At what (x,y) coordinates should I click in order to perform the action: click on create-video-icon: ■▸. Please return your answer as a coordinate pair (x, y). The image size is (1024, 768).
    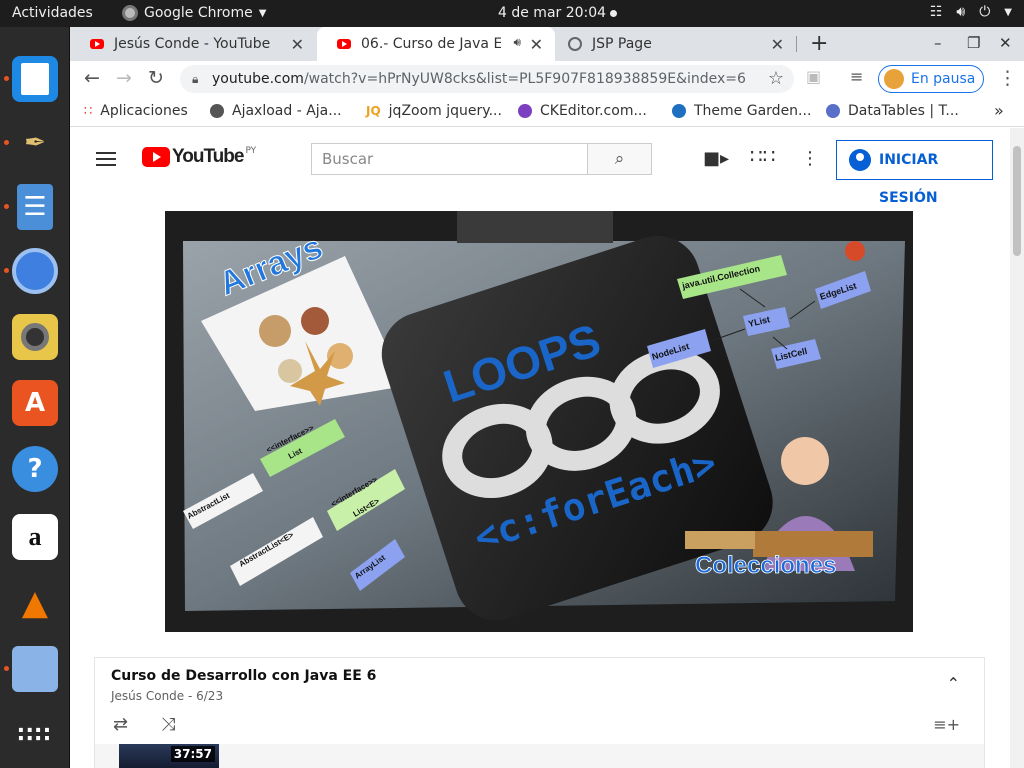
    Looking at the image, I should click on (716, 158).